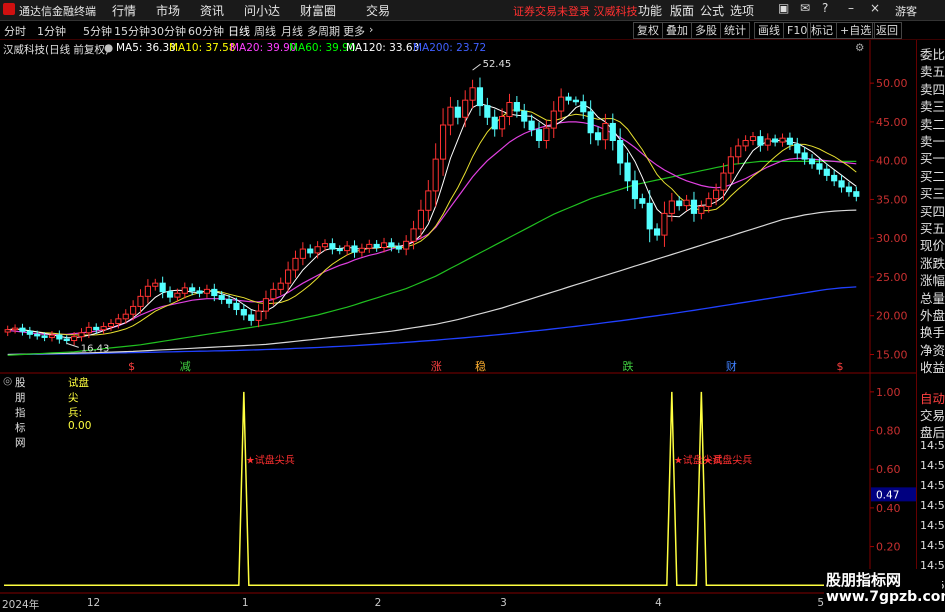 This screenshot has height=612, width=945. What do you see at coordinates (206, 31) in the screenshot?
I see `period-60min: 60分钟` at bounding box center [206, 31].